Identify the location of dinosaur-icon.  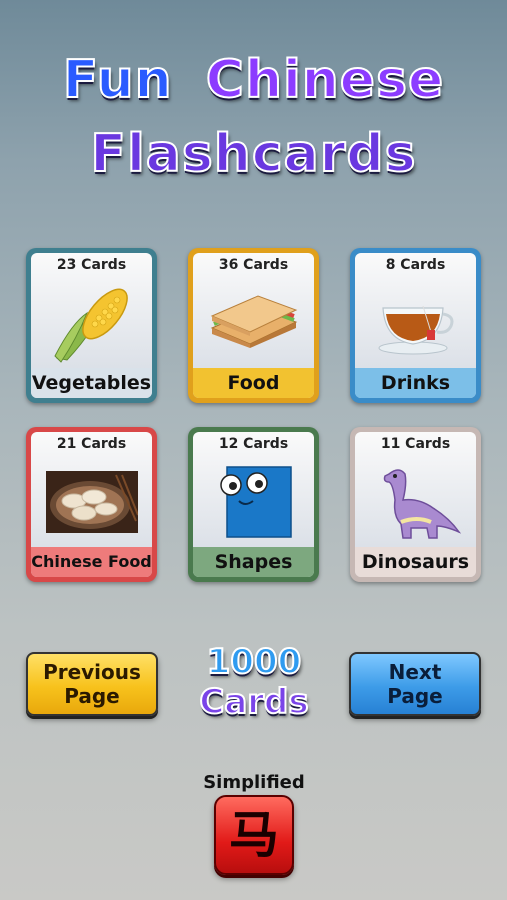
(415, 501).